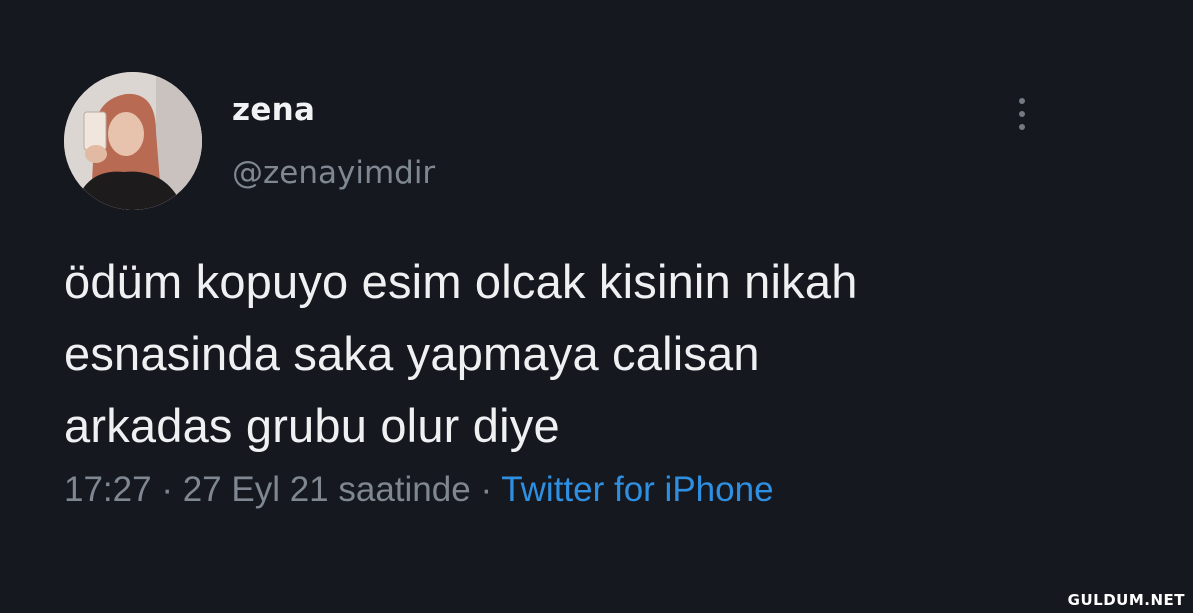  What do you see at coordinates (1126, 600) in the screenshot?
I see `watermark: GULDUM.NET` at bounding box center [1126, 600].